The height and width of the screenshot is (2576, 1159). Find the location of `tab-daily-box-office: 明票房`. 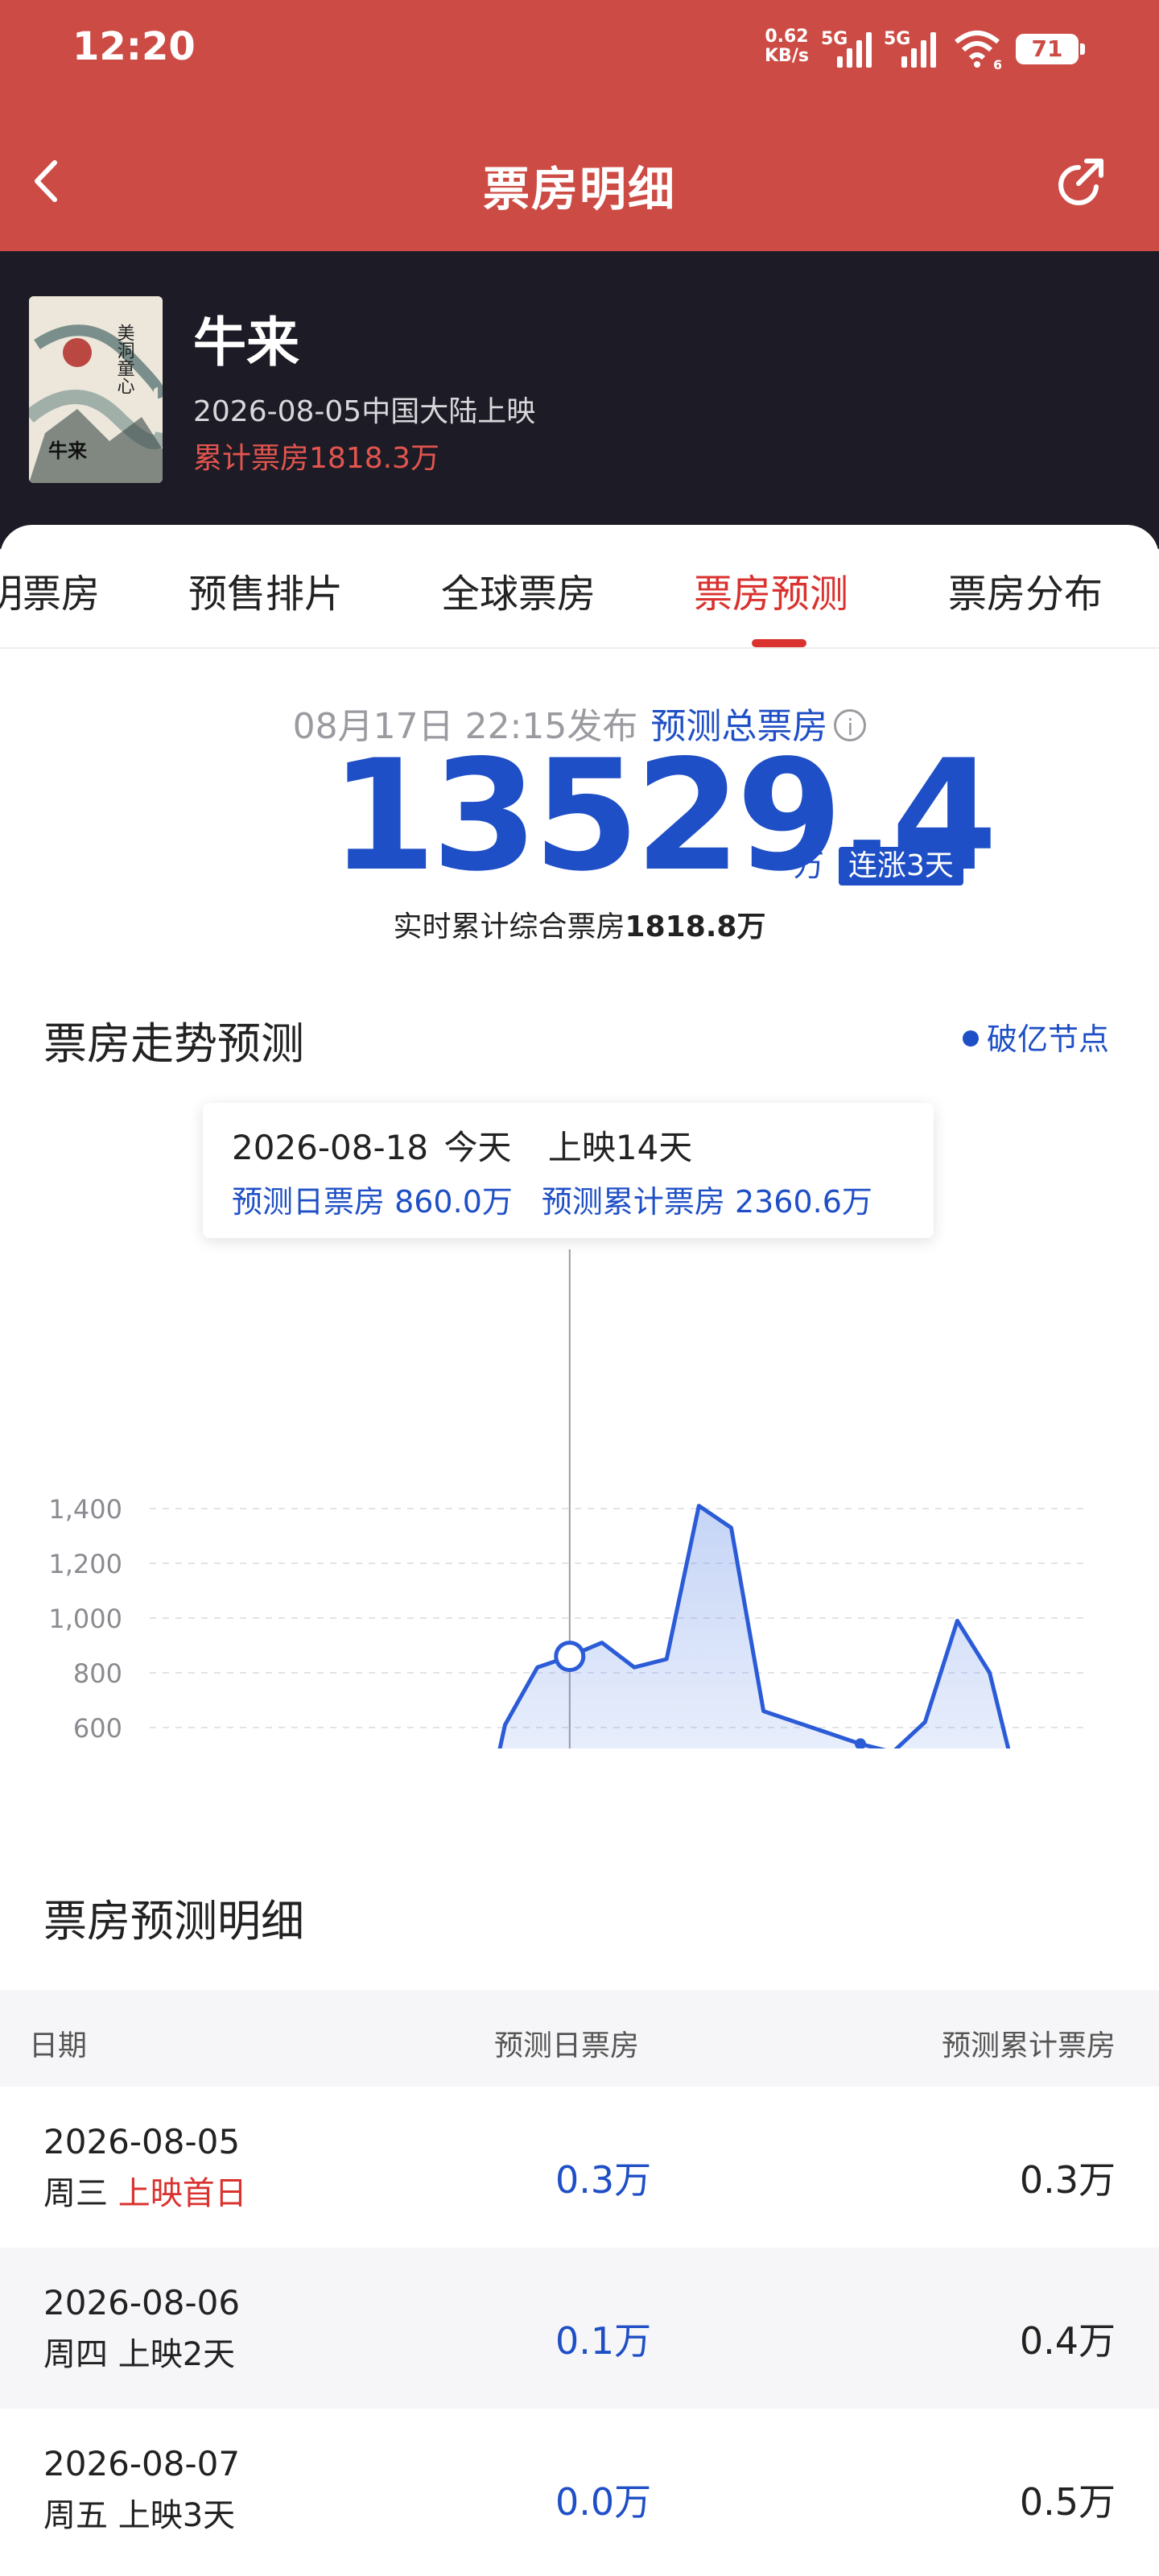

tab-daily-box-office: 明票房 is located at coordinates (50, 590).